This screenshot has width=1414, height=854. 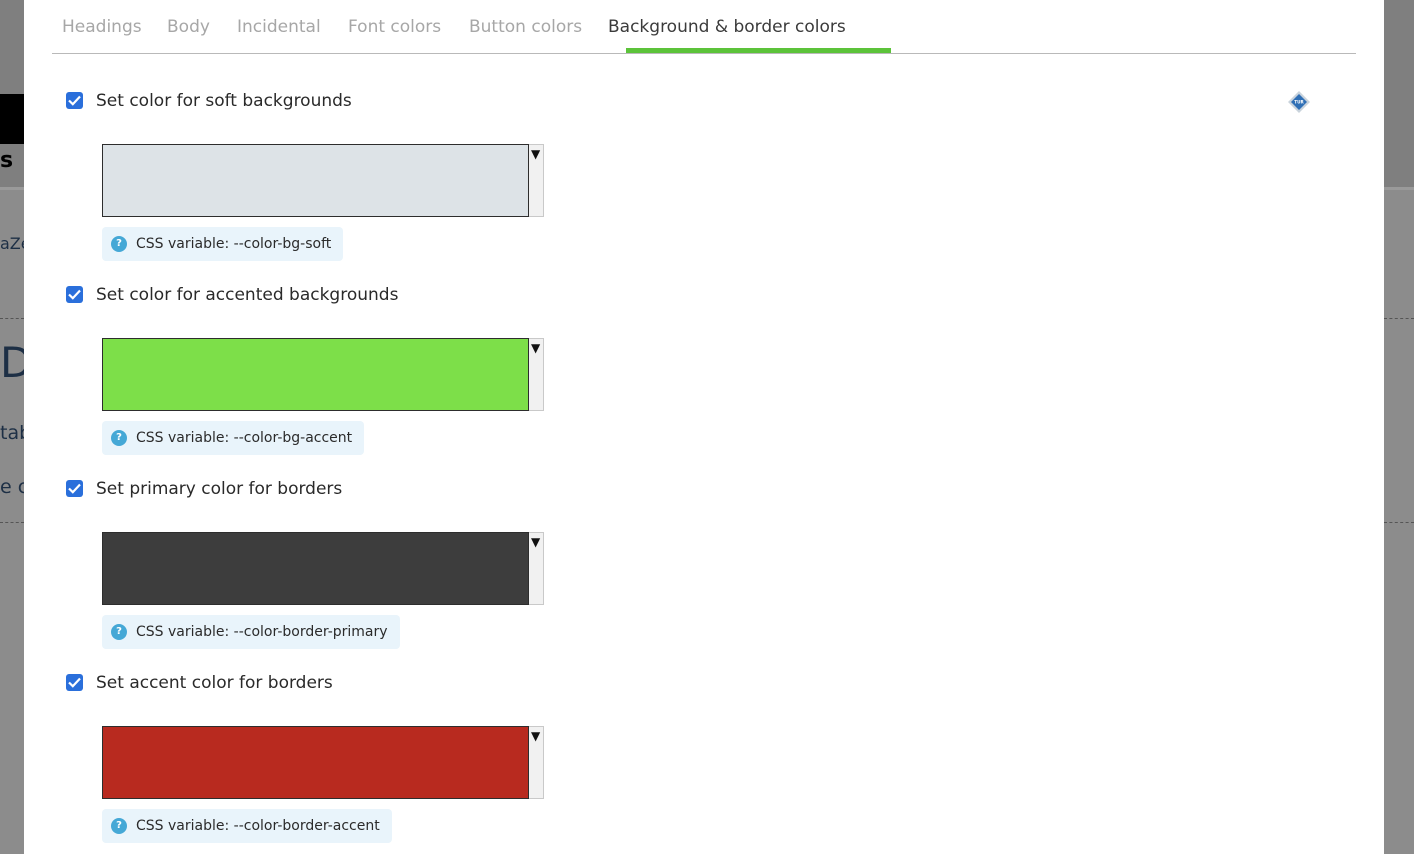 I want to click on accented-backgrounds-checkbox, so click(x=74, y=294).